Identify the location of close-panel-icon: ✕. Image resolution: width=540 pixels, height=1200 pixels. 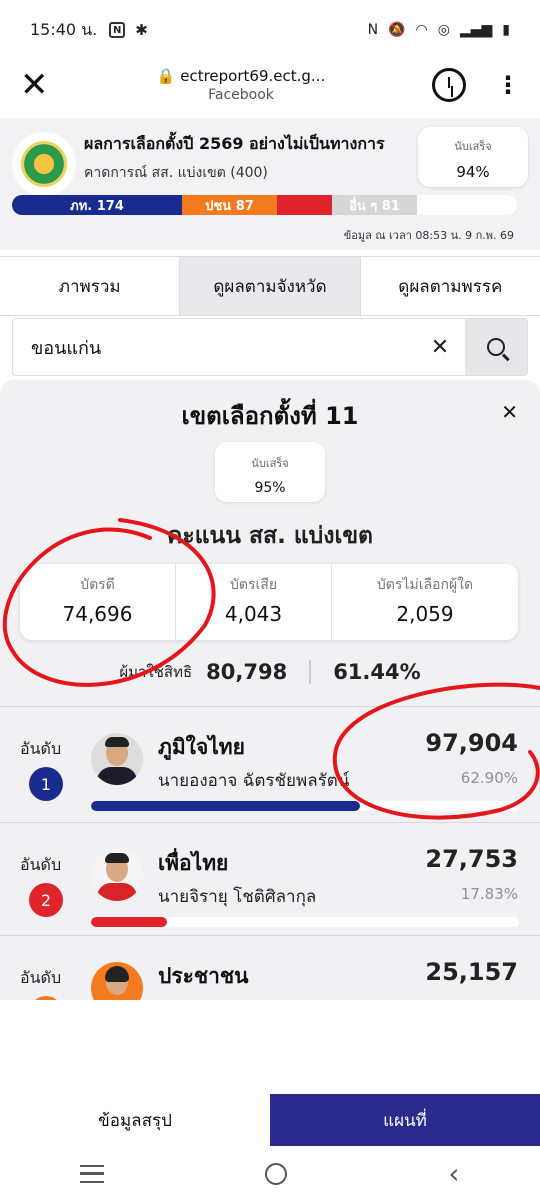
(509, 412).